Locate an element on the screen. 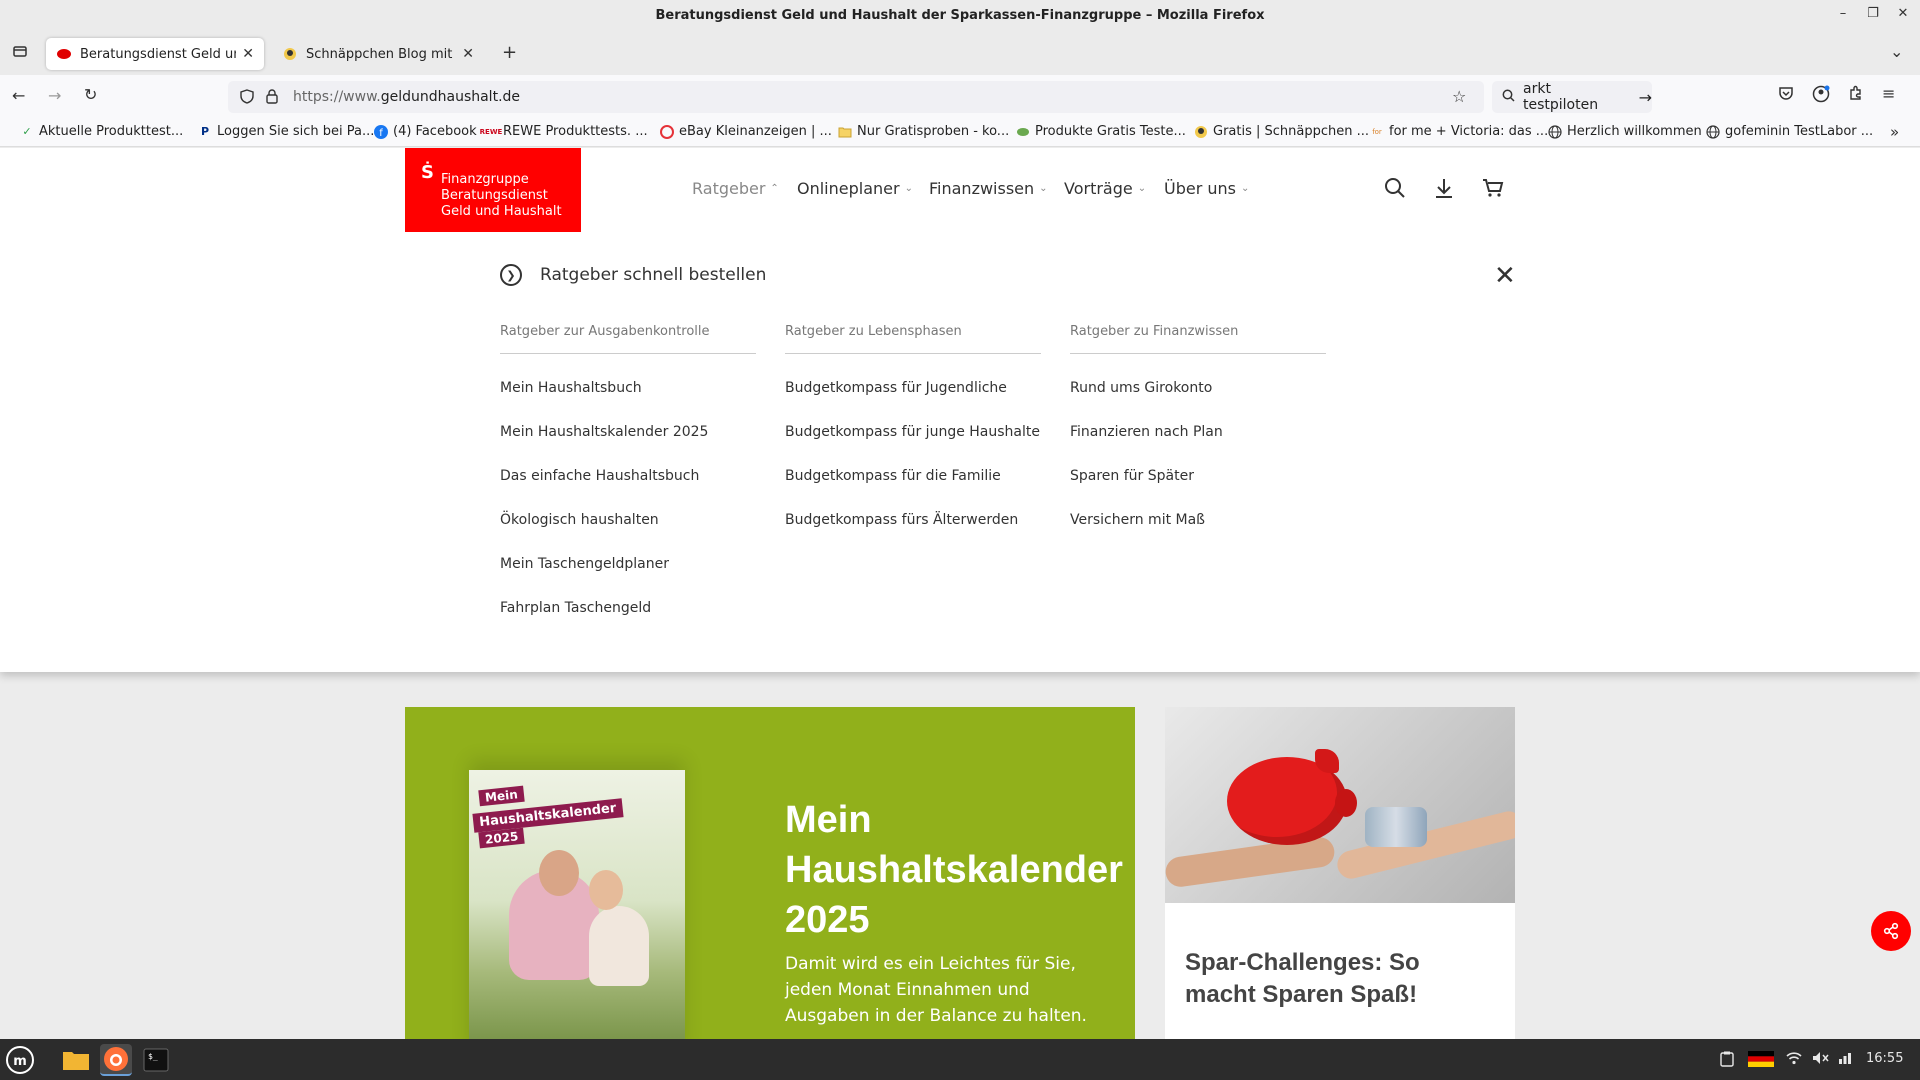 This screenshot has width=1920, height=1080. menu-link: Sparen für Später is located at coordinates (1198, 479).